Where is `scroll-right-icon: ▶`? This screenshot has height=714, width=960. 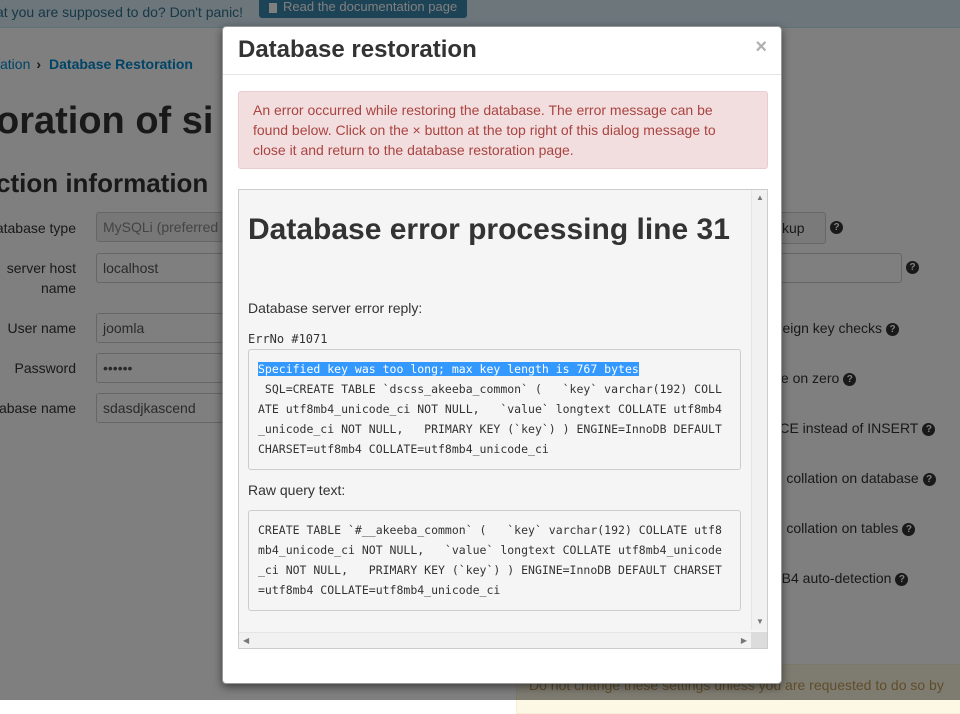 scroll-right-icon: ▶ is located at coordinates (744, 641).